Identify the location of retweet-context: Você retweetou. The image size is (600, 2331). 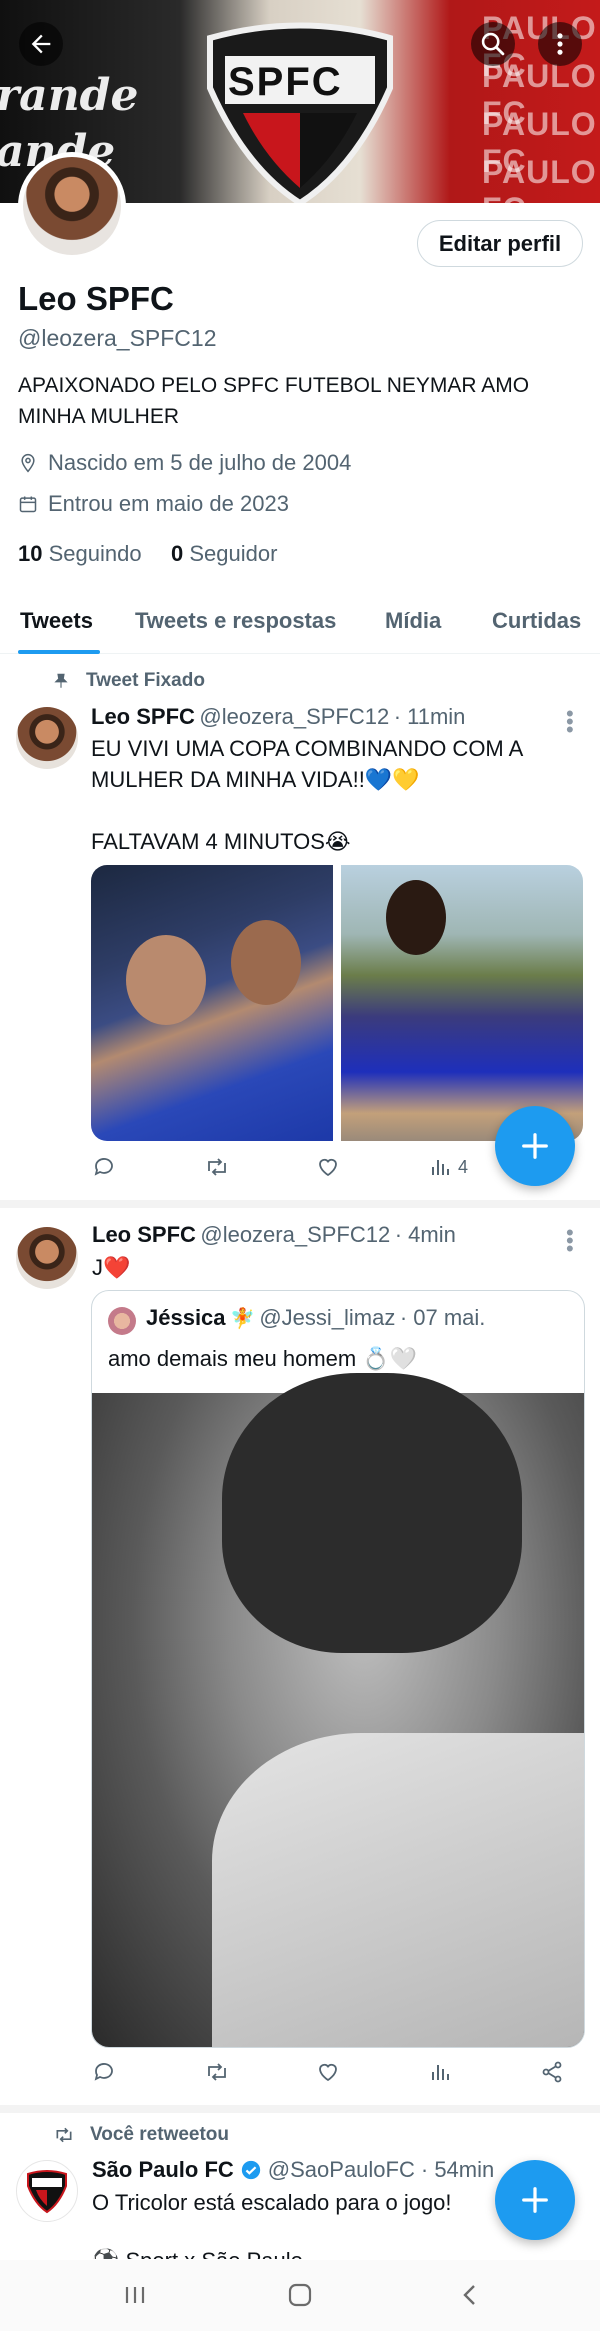
(140, 2135).